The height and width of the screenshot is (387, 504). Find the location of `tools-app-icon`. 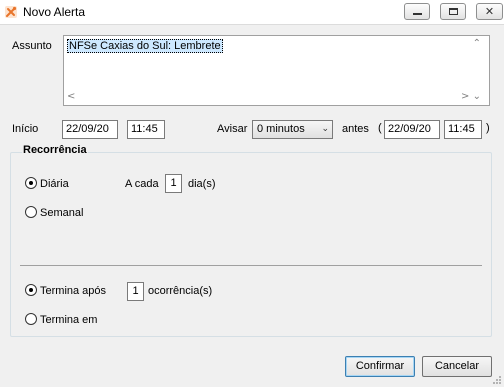

tools-app-icon is located at coordinates (11, 12).